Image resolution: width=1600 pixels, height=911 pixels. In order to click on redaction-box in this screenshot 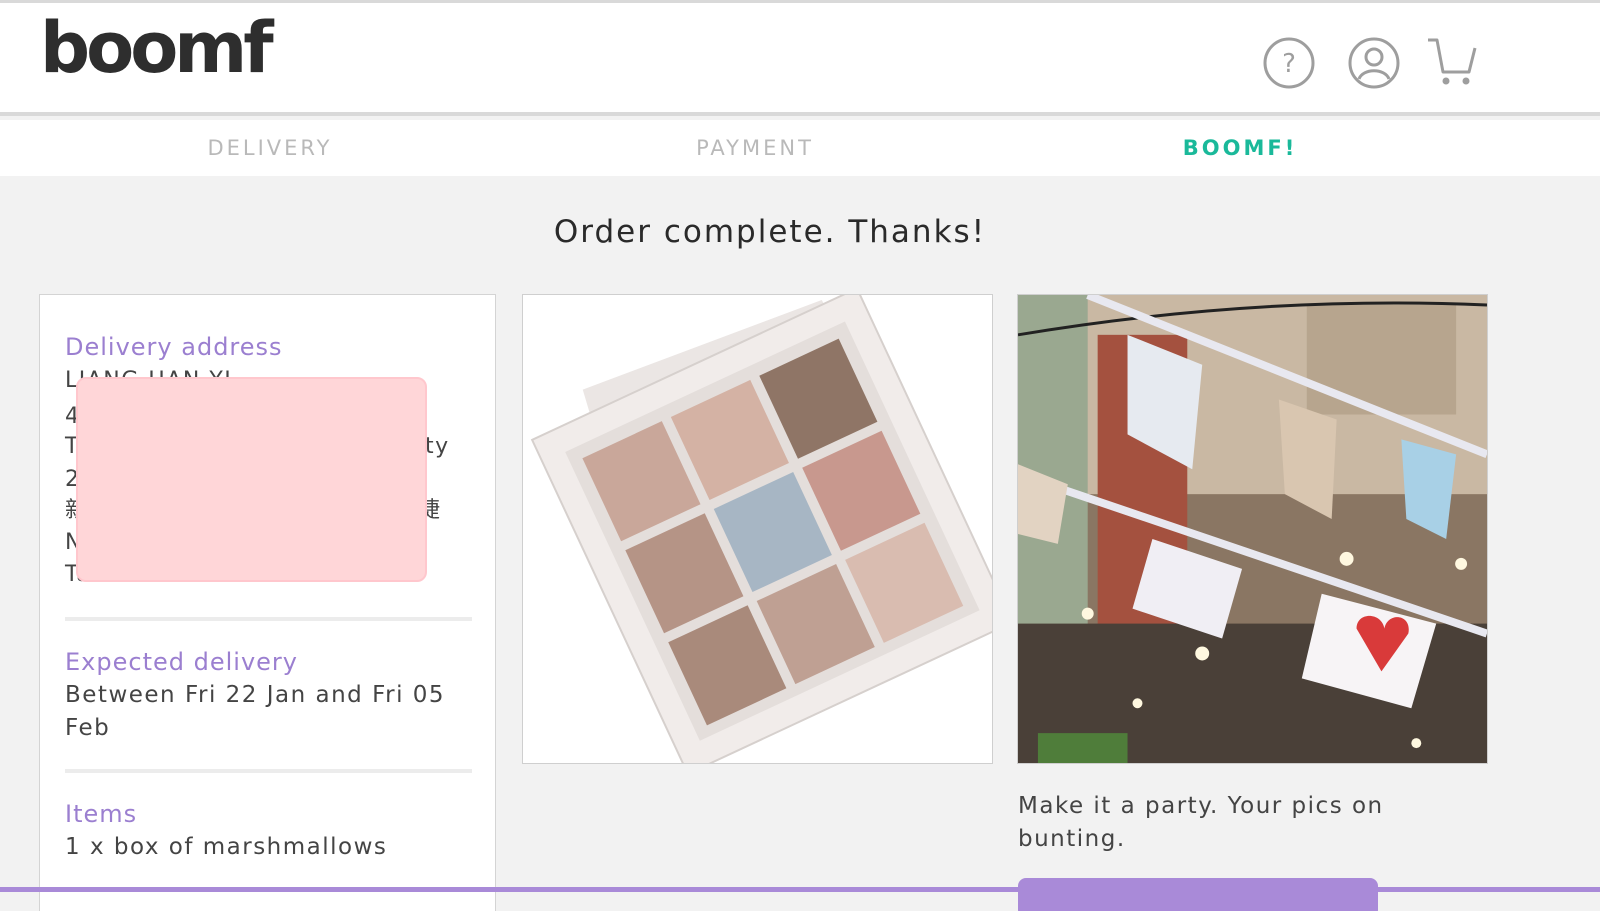, I will do `click(251, 479)`.